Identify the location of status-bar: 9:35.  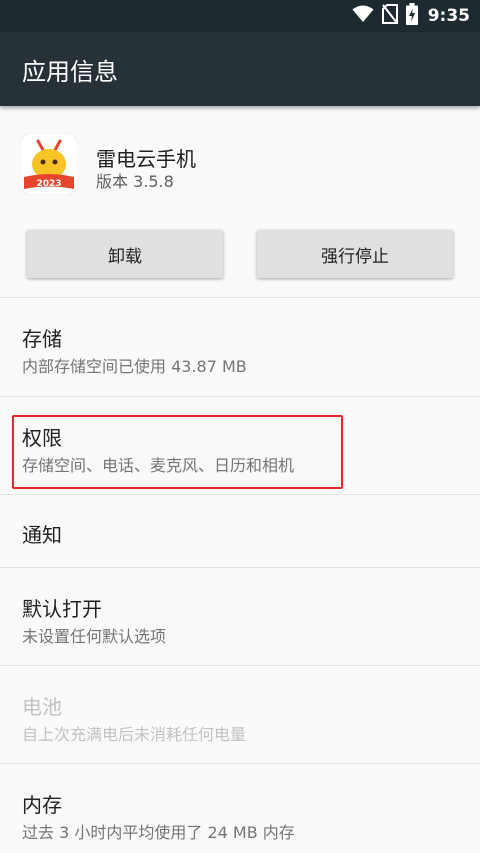
(240, 16).